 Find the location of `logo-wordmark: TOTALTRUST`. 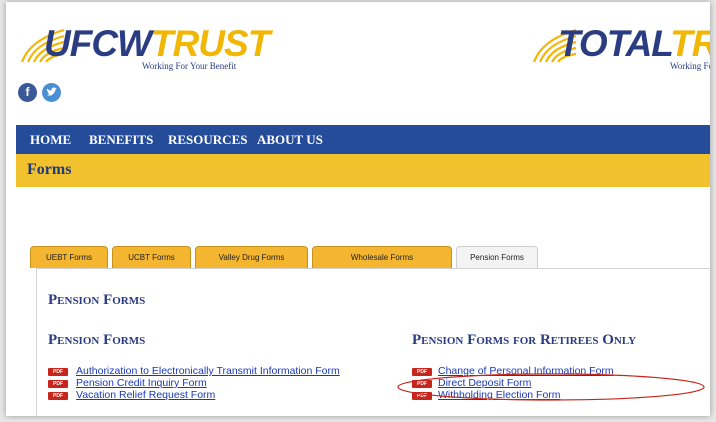

logo-wordmark: TOTALTRUST is located at coordinates (634, 43).